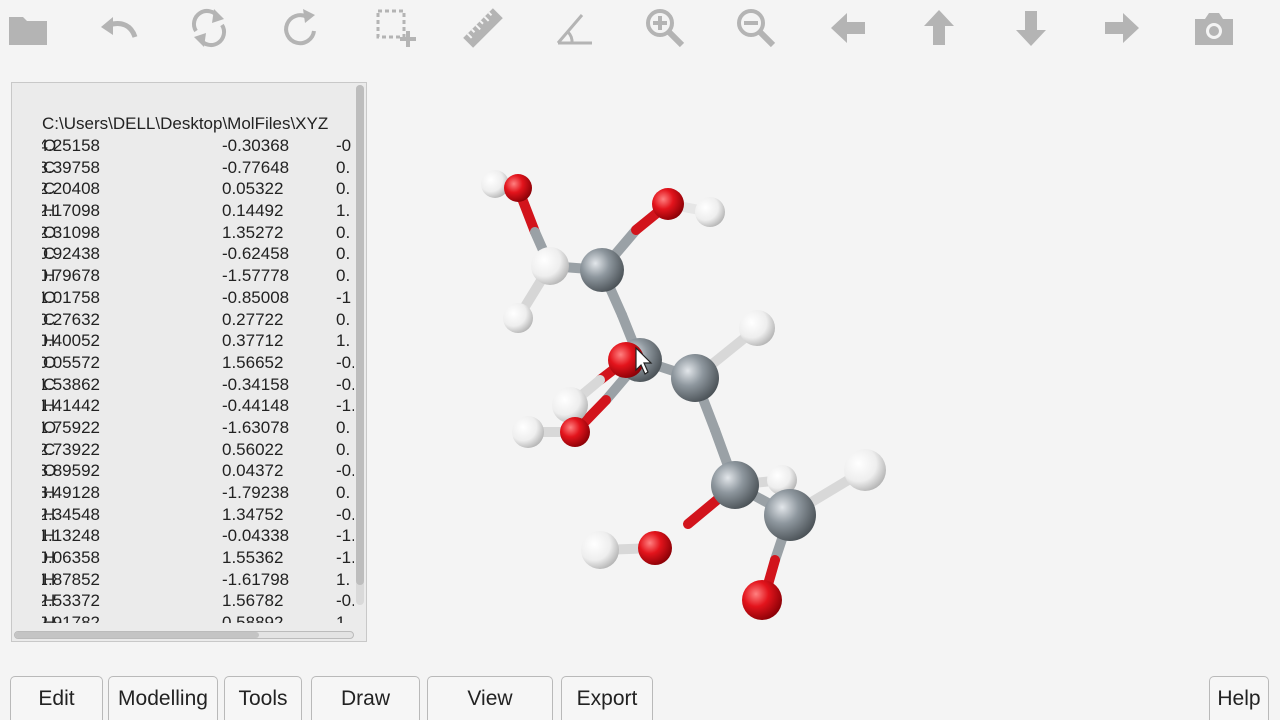 The image size is (1280, 720). What do you see at coordinates (71, 536) in the screenshot?
I see `atom-x: -1.13248` at bounding box center [71, 536].